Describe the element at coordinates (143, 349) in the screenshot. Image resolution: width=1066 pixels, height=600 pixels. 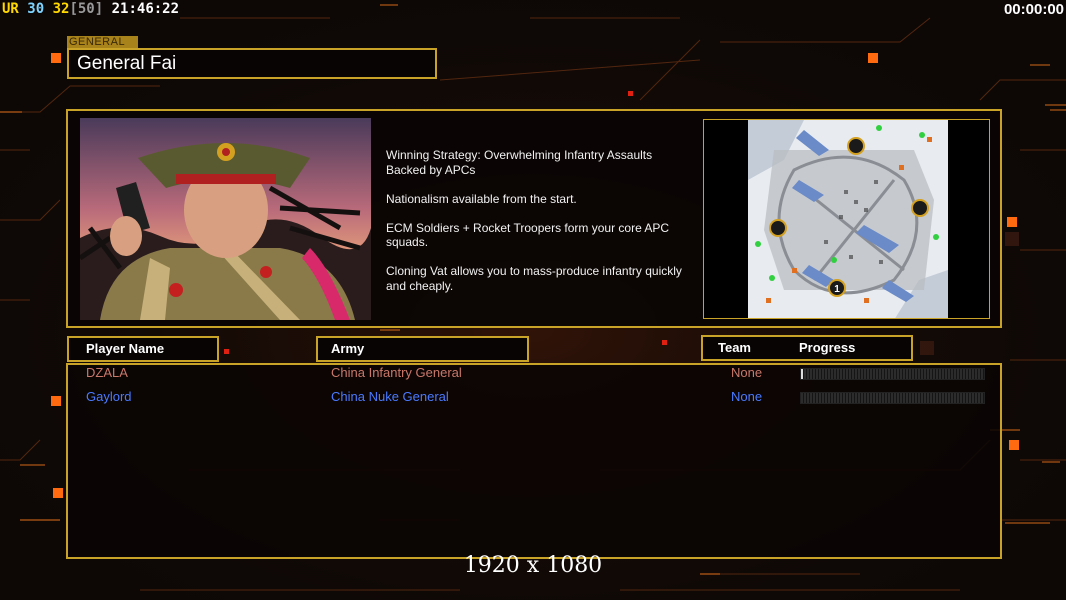
I see `column-header-player: Player Name` at that location.